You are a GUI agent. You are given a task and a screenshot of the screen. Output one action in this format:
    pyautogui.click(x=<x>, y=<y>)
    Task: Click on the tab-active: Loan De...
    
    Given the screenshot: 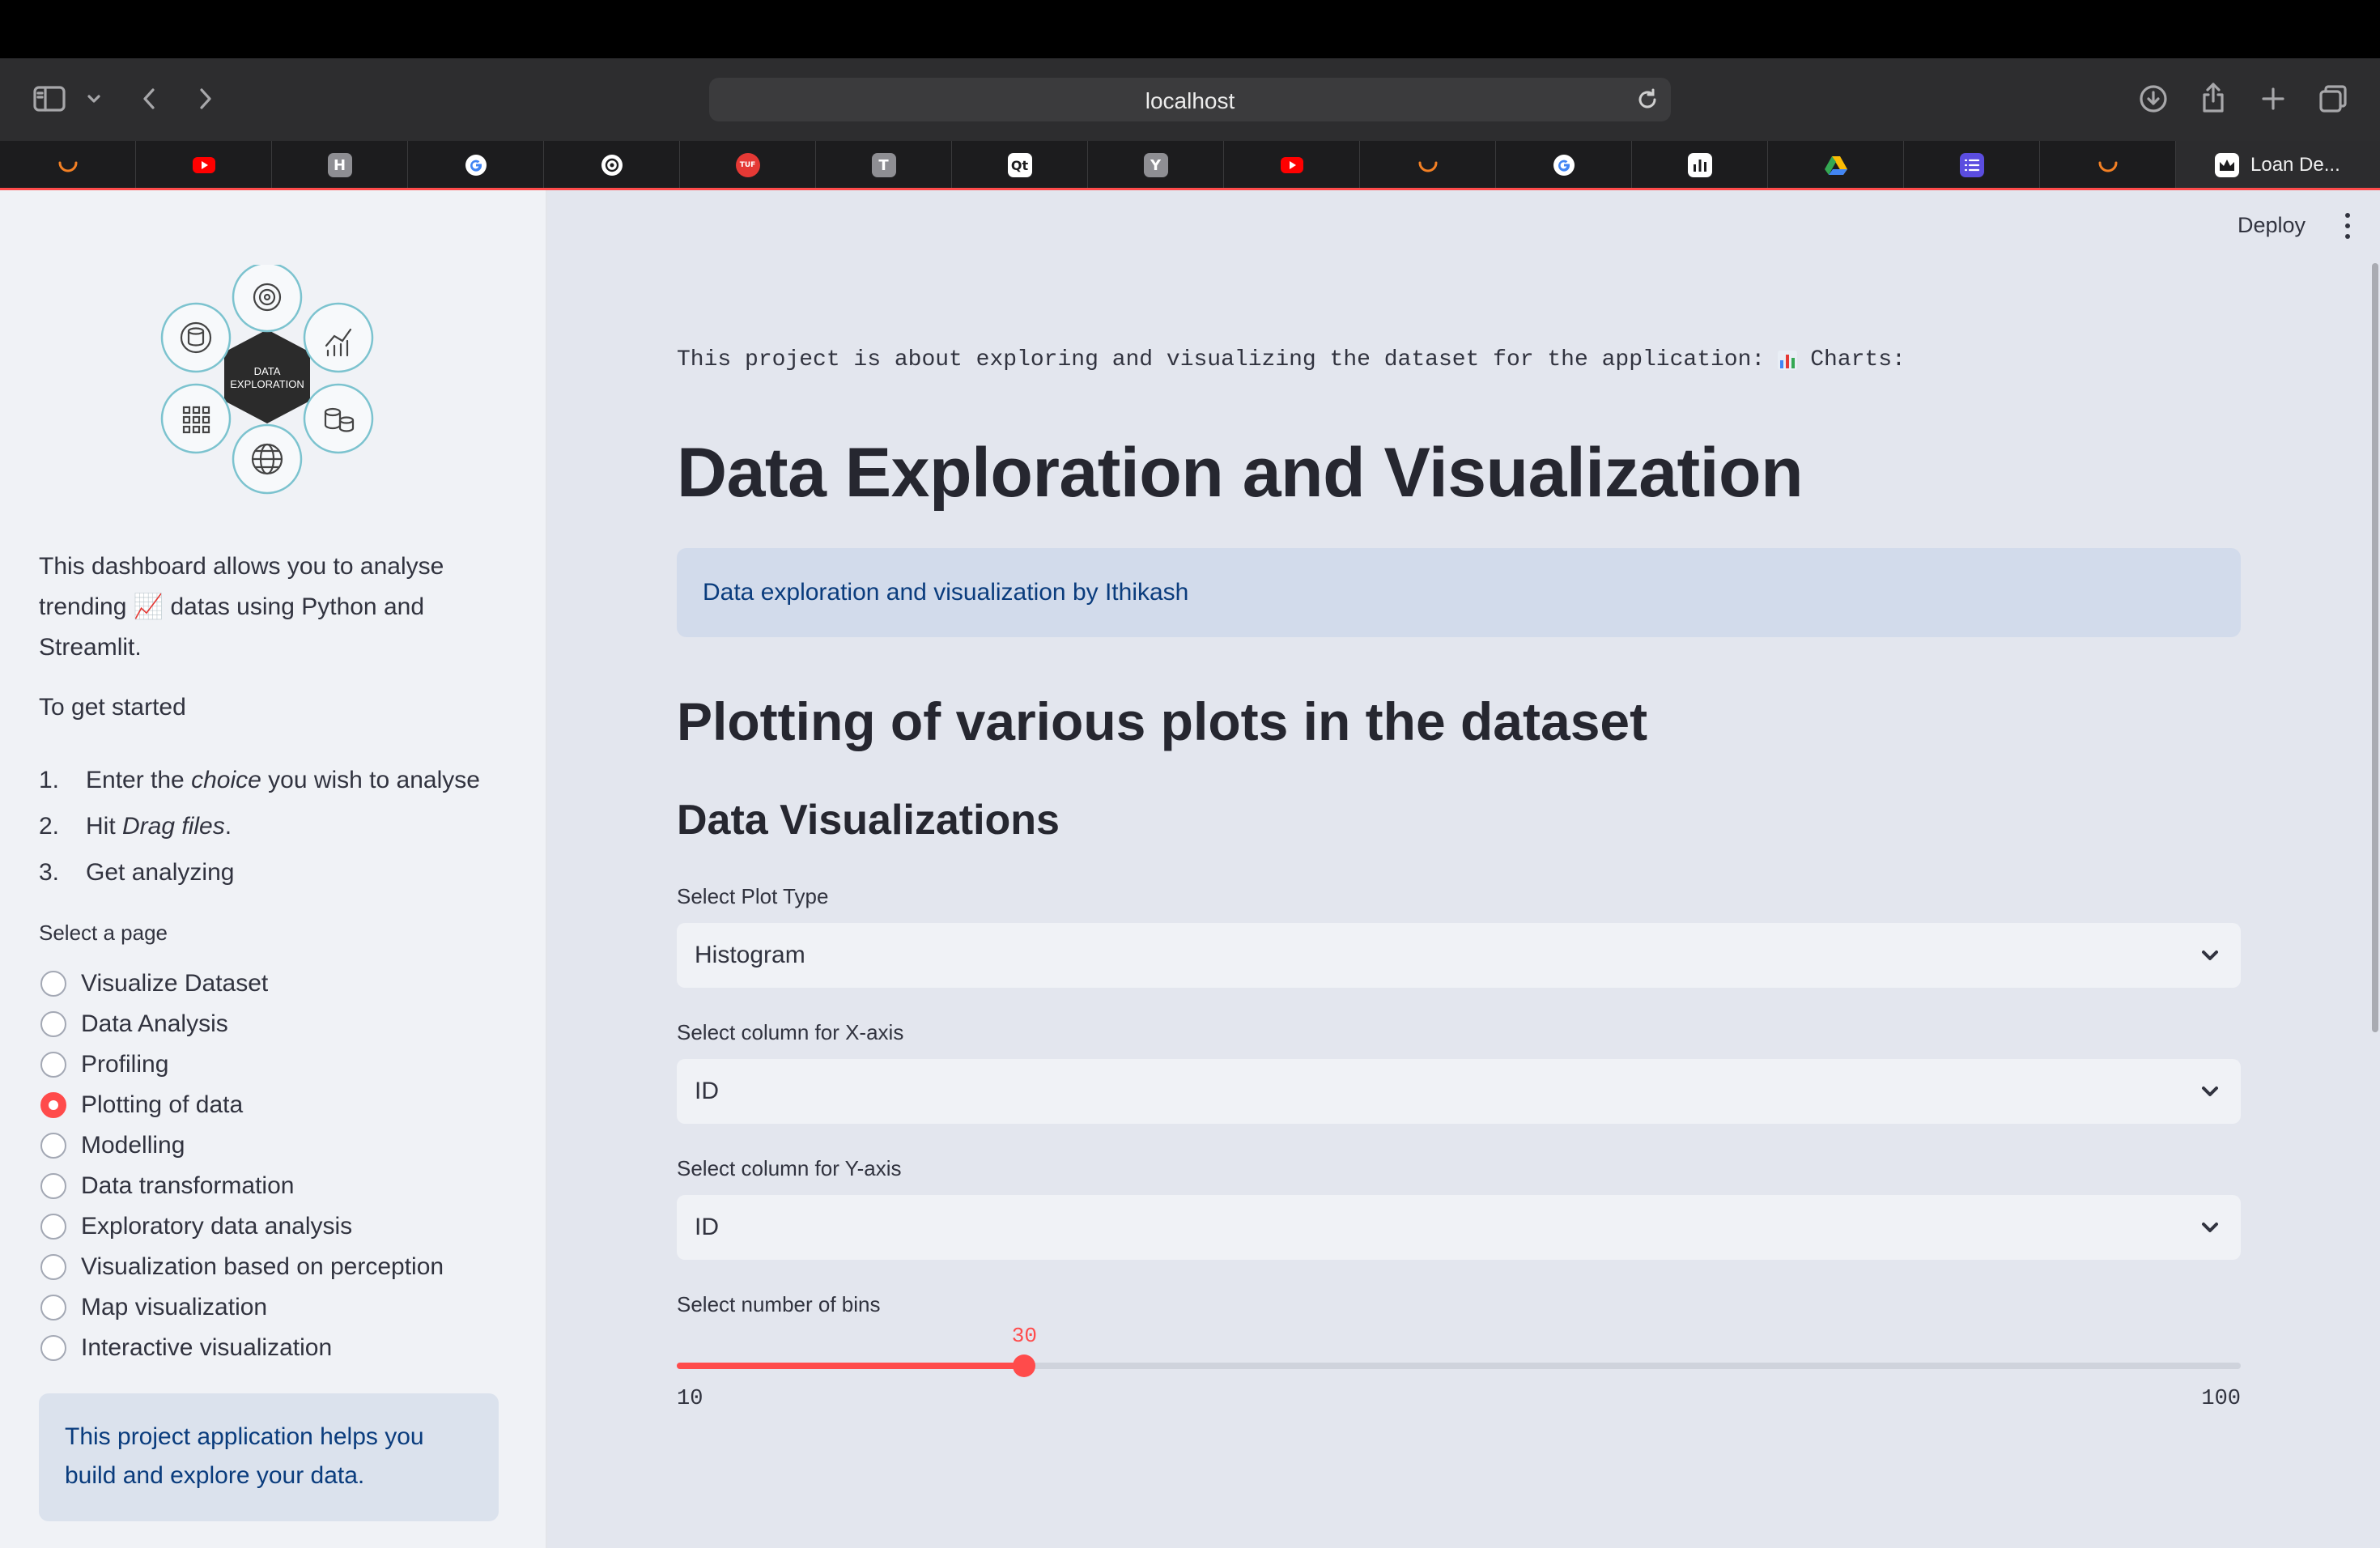 What is the action you would take?
    pyautogui.click(x=2278, y=165)
    